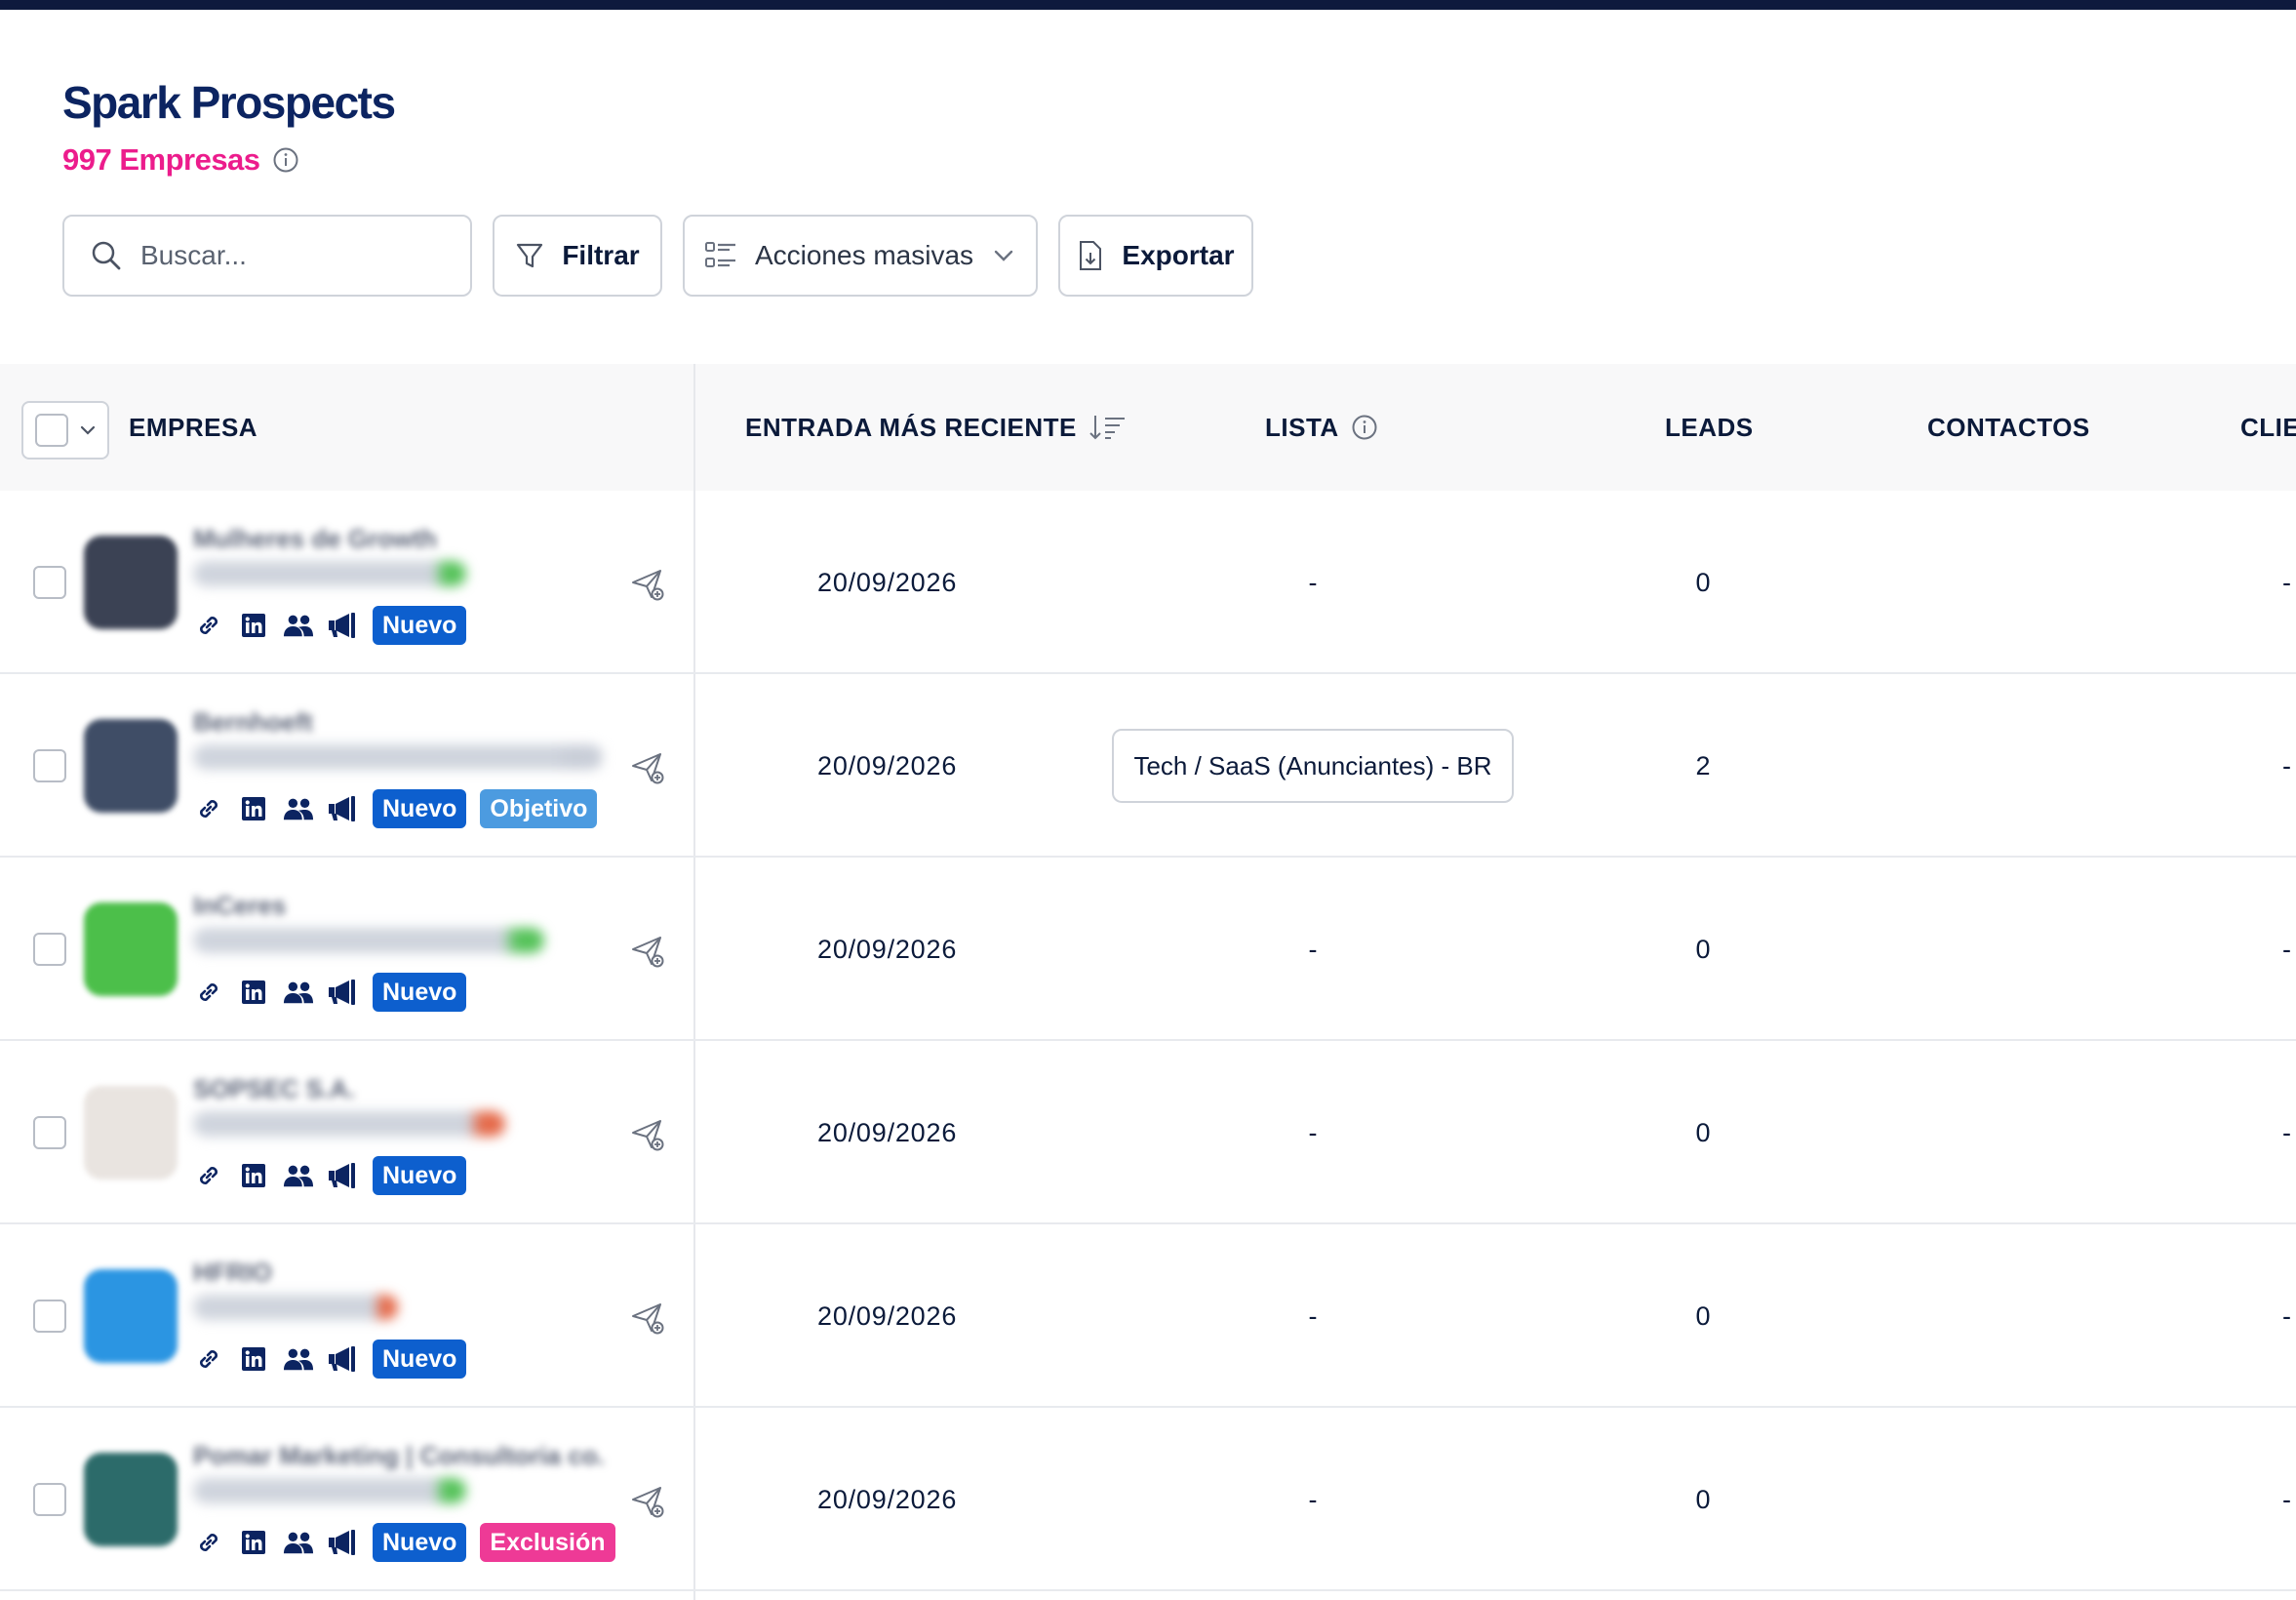 This screenshot has width=2296, height=1600. Describe the element at coordinates (601, 255) in the screenshot. I see `filter-label: Filtrar` at that location.